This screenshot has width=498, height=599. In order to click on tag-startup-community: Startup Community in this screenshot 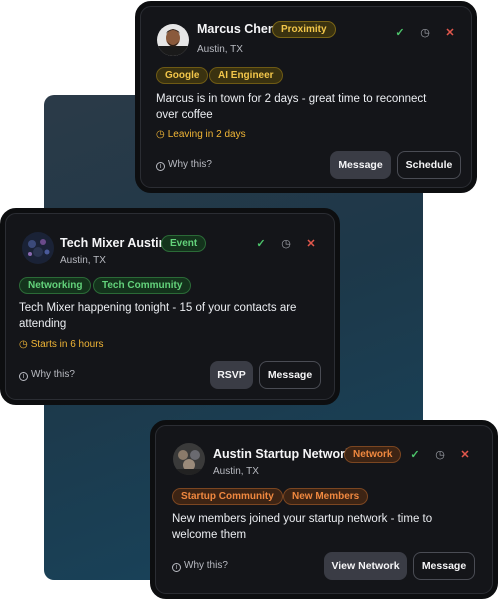, I will do `click(227, 496)`.